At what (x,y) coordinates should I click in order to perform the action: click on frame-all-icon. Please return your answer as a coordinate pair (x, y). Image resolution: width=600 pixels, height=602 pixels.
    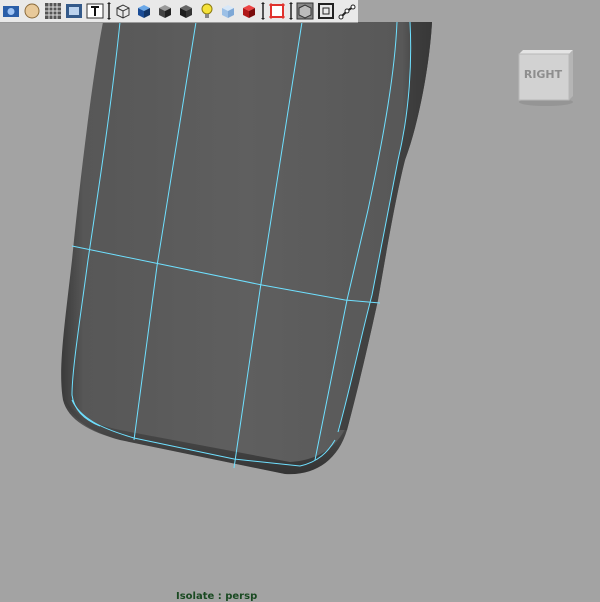
    Looking at the image, I should click on (326, 11).